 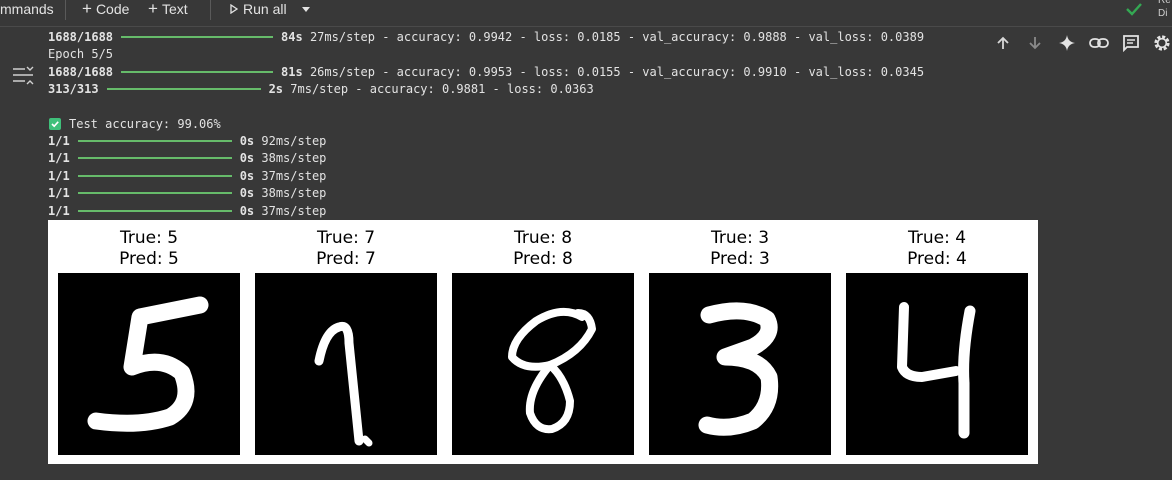 What do you see at coordinates (543, 238) in the screenshot?
I see `true-label: True: 8` at bounding box center [543, 238].